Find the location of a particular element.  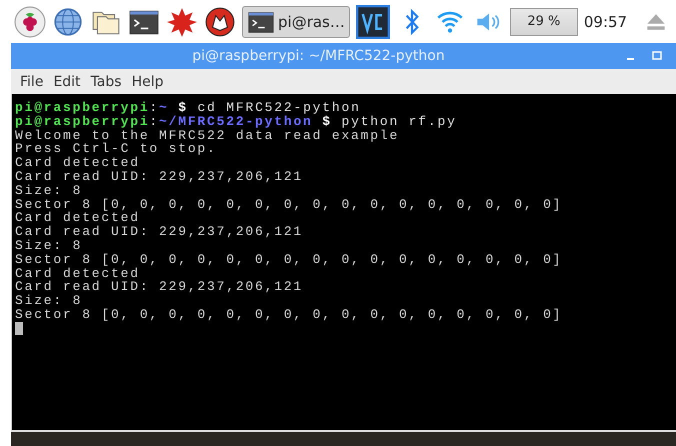

raspberry-icon is located at coordinates (30, 22).